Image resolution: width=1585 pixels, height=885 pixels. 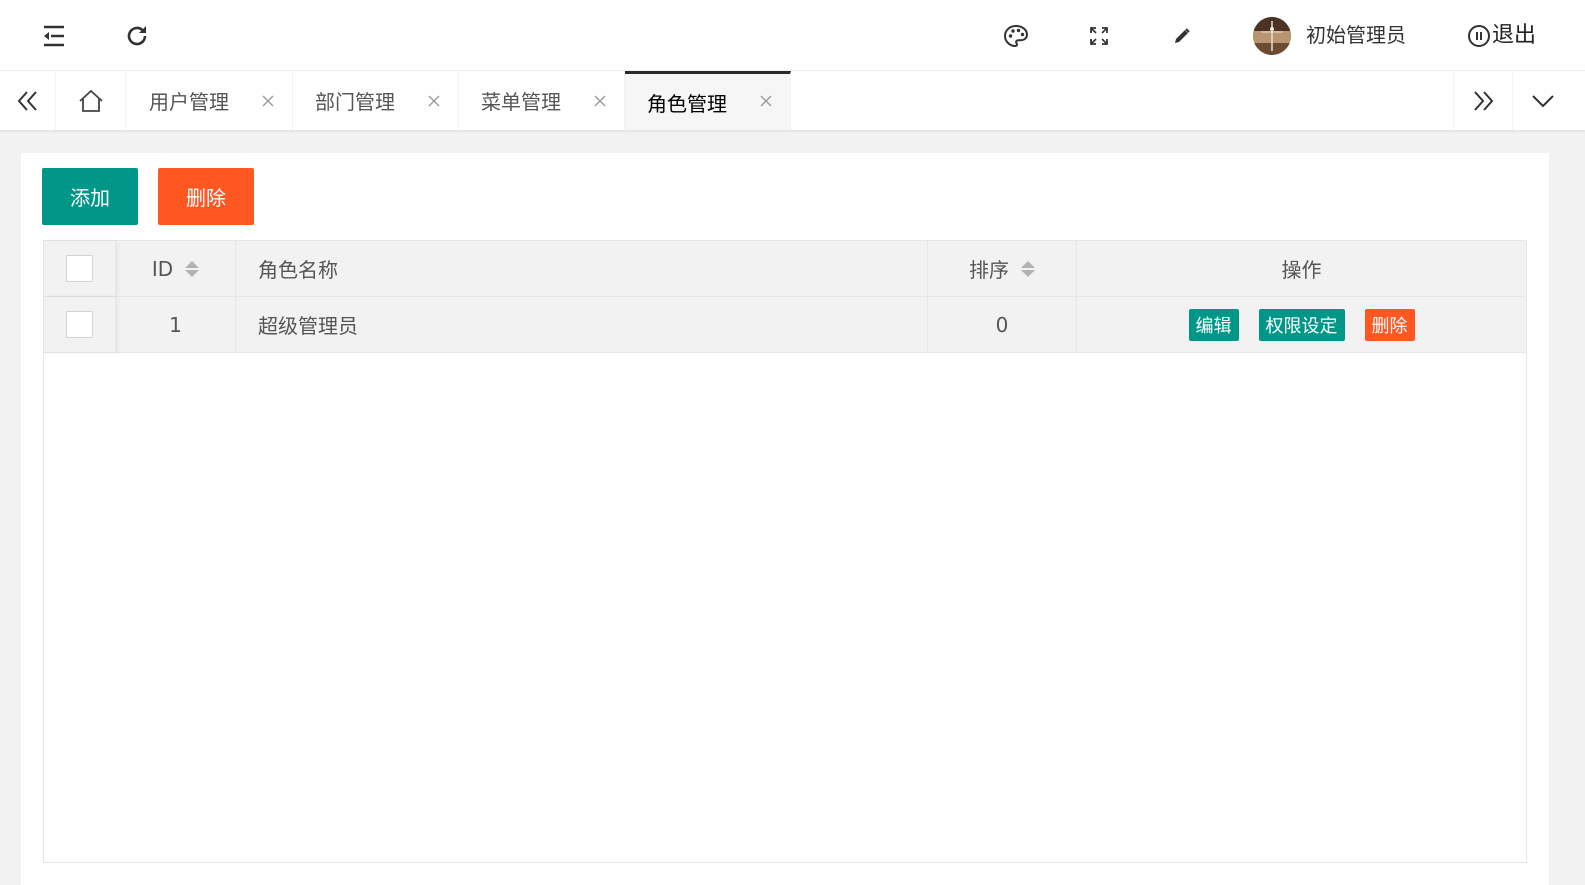 What do you see at coordinates (298, 270) in the screenshot?
I see `column-header-label: 角色名称` at bounding box center [298, 270].